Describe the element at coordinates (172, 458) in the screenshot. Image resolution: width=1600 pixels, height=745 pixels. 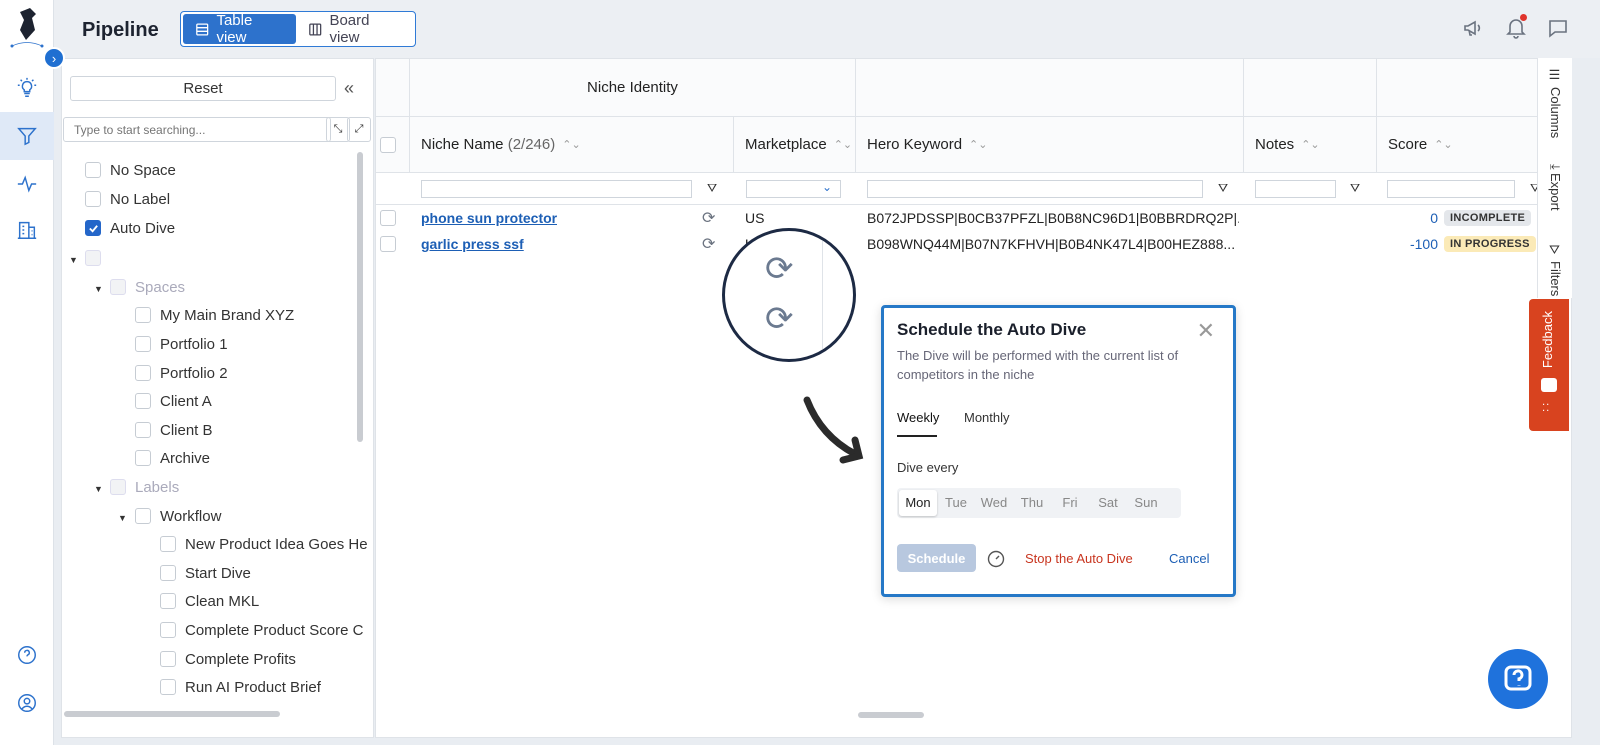
I see `tree-item-archive: Archive` at that location.